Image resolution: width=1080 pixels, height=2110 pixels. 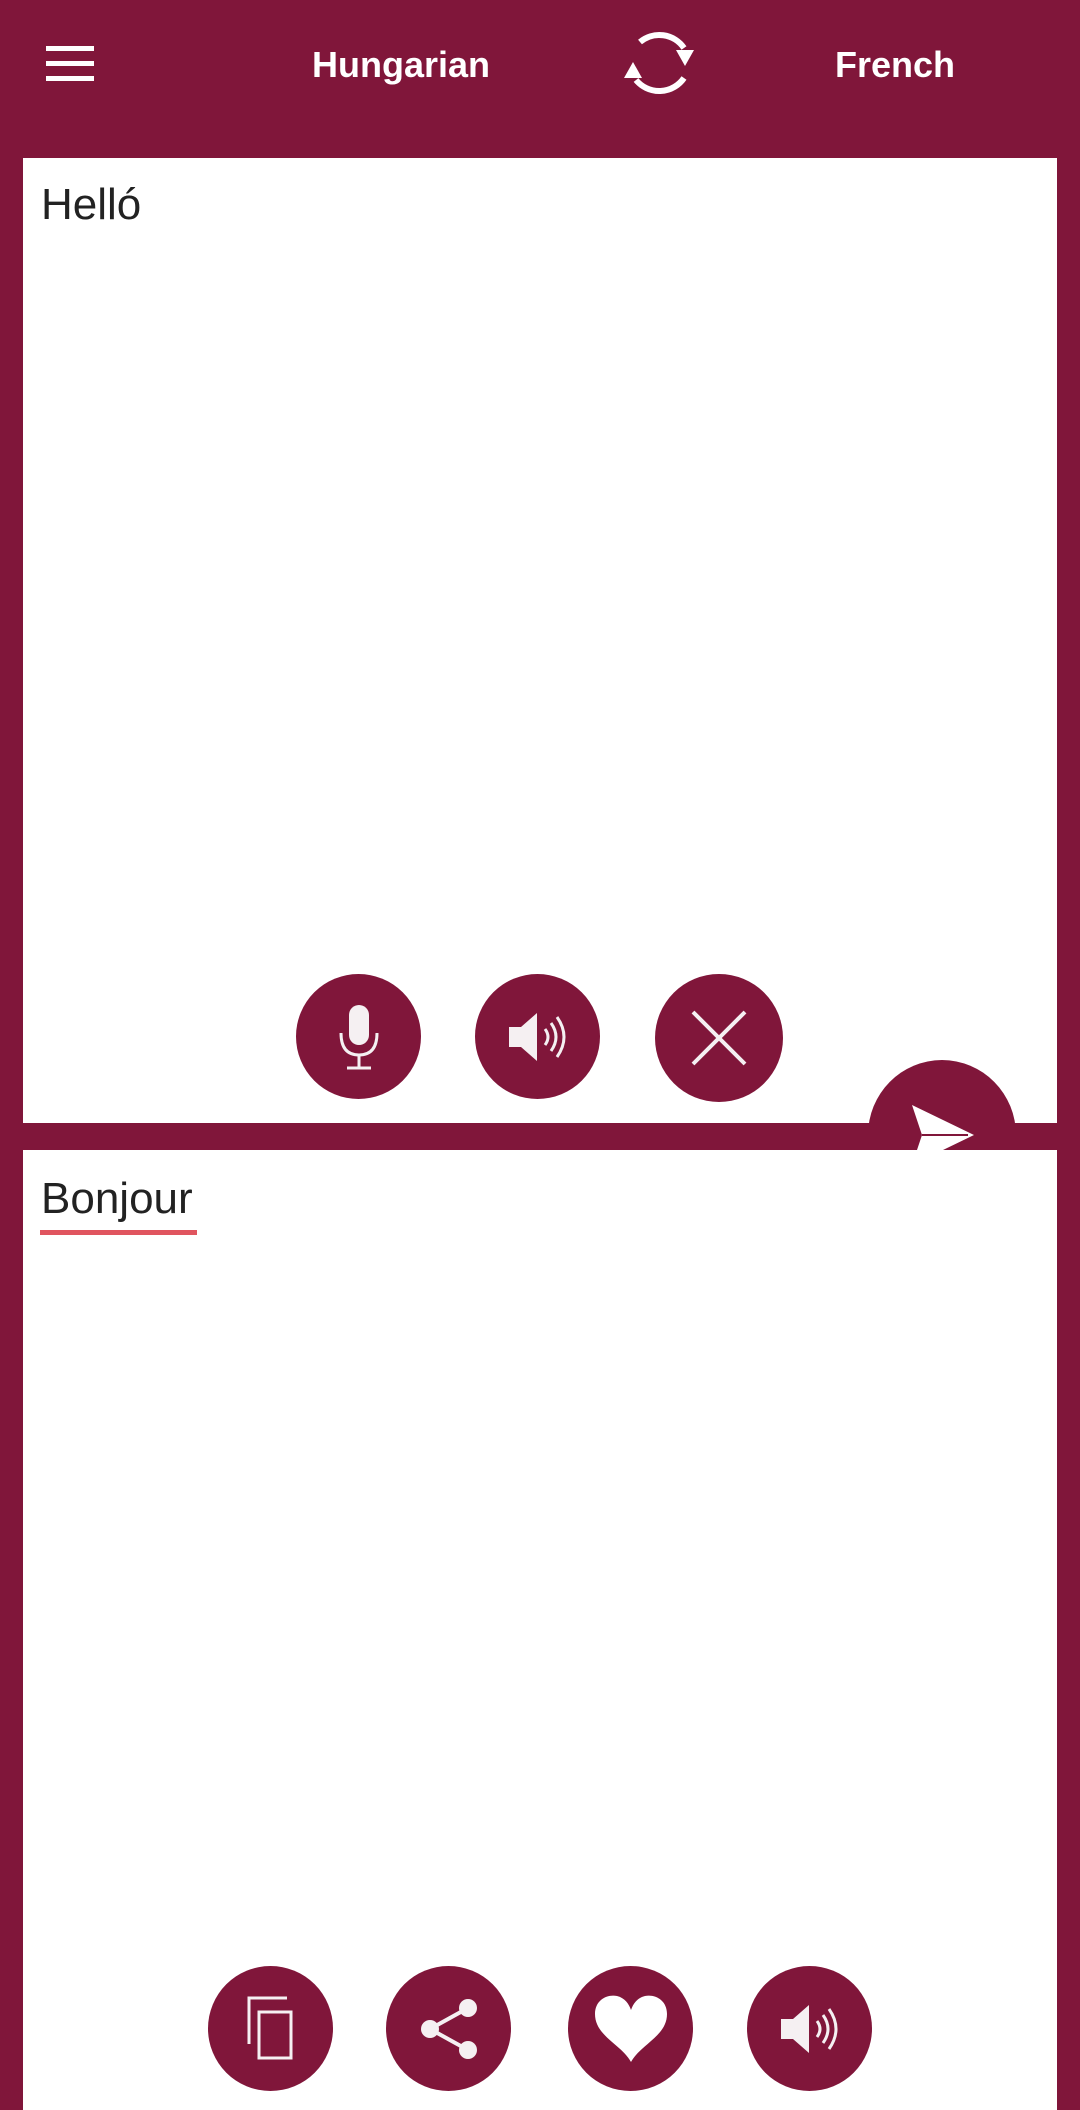 I want to click on microphone-button, so click(x=358, y=1036).